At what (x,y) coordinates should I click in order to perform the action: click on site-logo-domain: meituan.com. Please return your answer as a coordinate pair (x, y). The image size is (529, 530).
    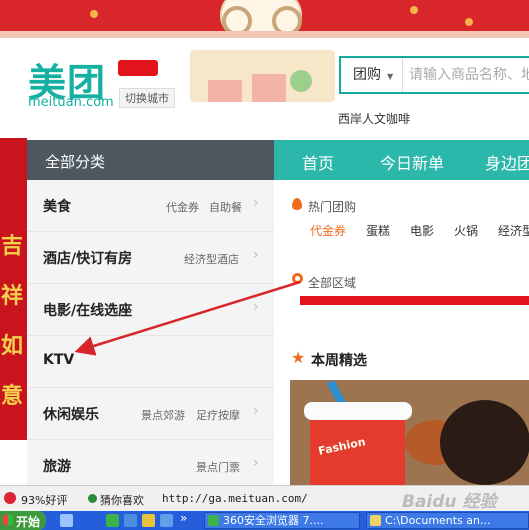
    Looking at the image, I should click on (71, 102).